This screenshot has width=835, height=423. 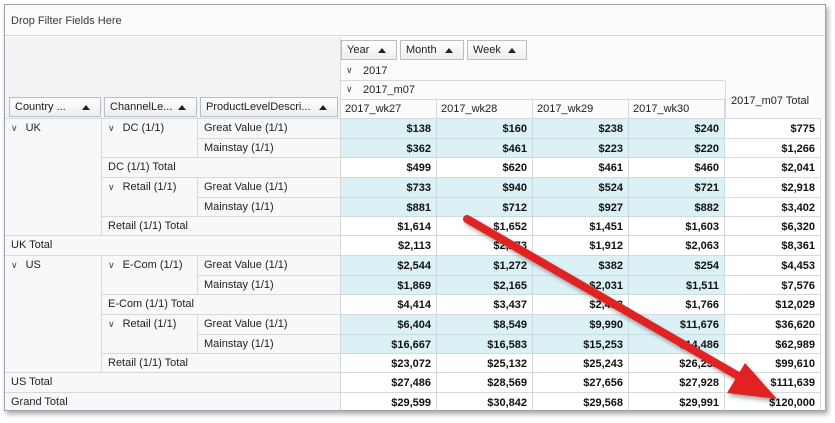 What do you see at coordinates (150, 275) in the screenshot?
I see `row-header-channel-ecom: ∨ E-Com (1/1)` at bounding box center [150, 275].